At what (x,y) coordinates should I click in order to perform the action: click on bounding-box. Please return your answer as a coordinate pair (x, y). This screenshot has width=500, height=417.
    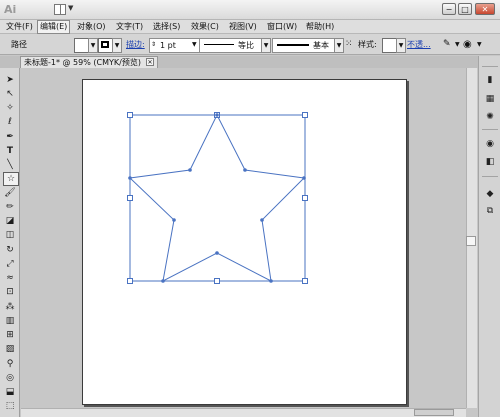
    Looking at the image, I should click on (217, 198).